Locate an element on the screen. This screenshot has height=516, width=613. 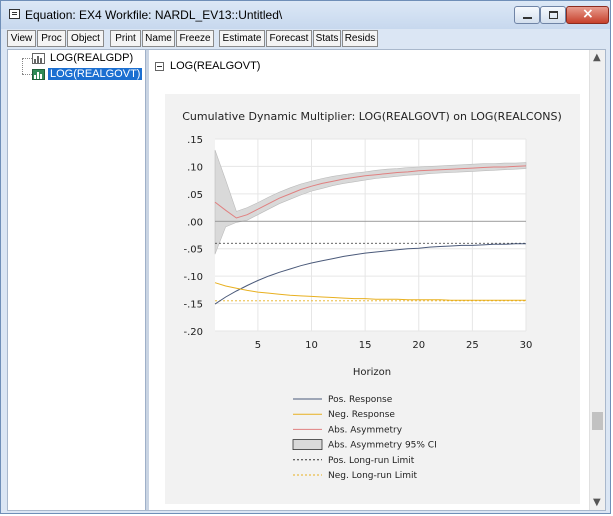
close-button: × is located at coordinates (587, 15).